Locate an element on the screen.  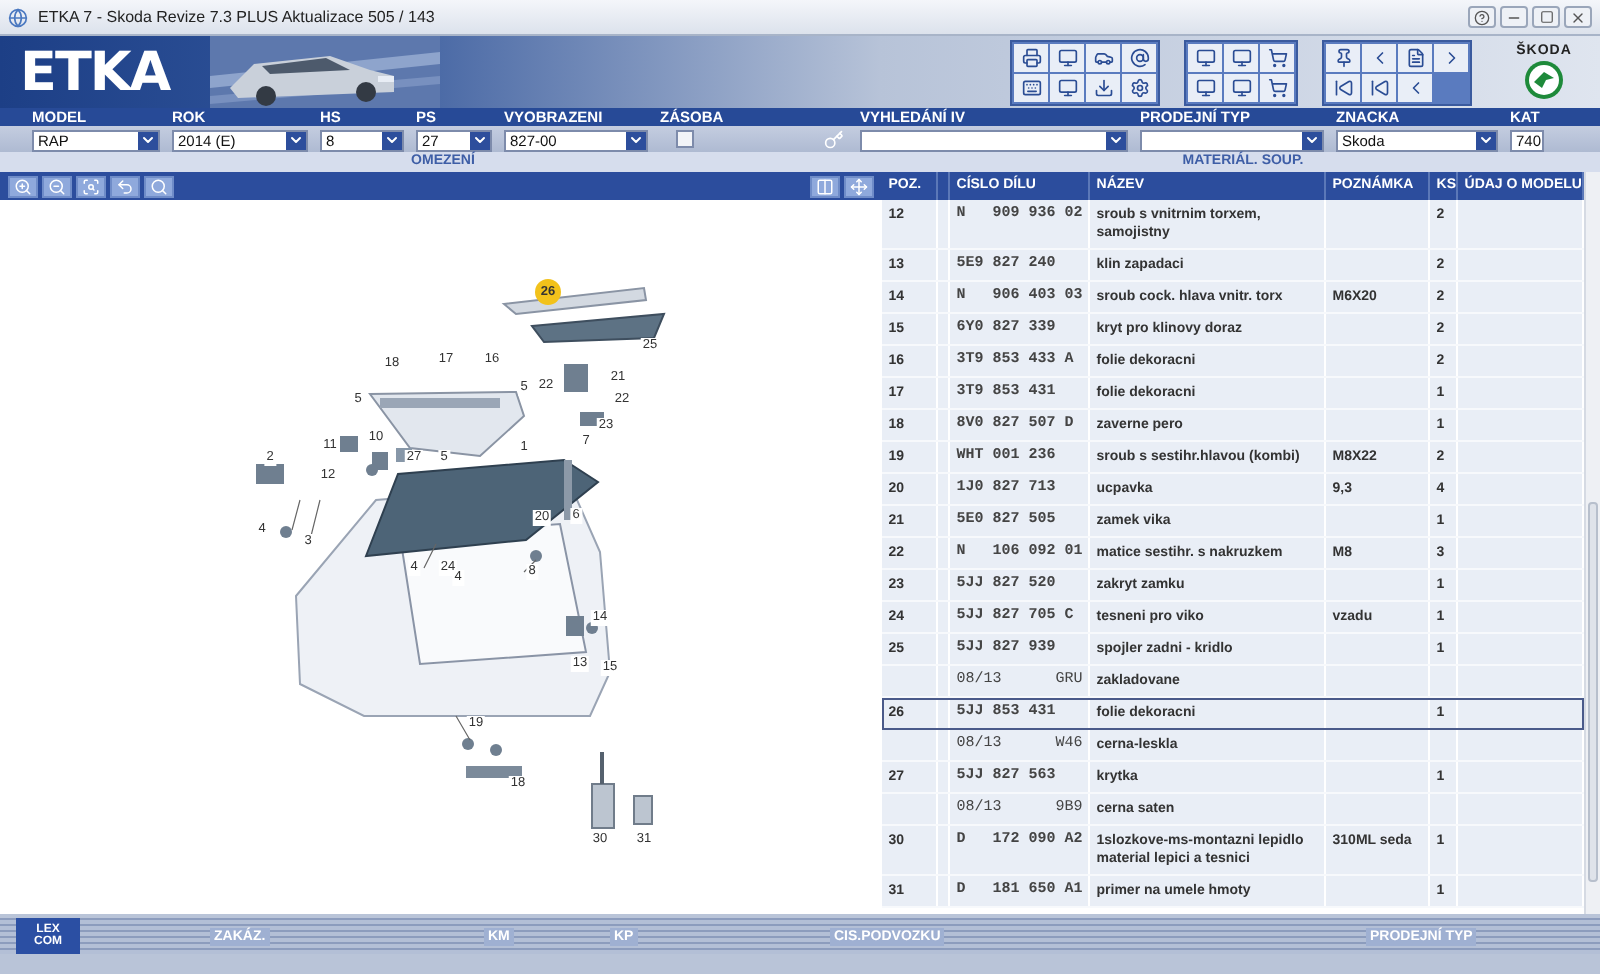
app-icon is located at coordinates (18, 17).